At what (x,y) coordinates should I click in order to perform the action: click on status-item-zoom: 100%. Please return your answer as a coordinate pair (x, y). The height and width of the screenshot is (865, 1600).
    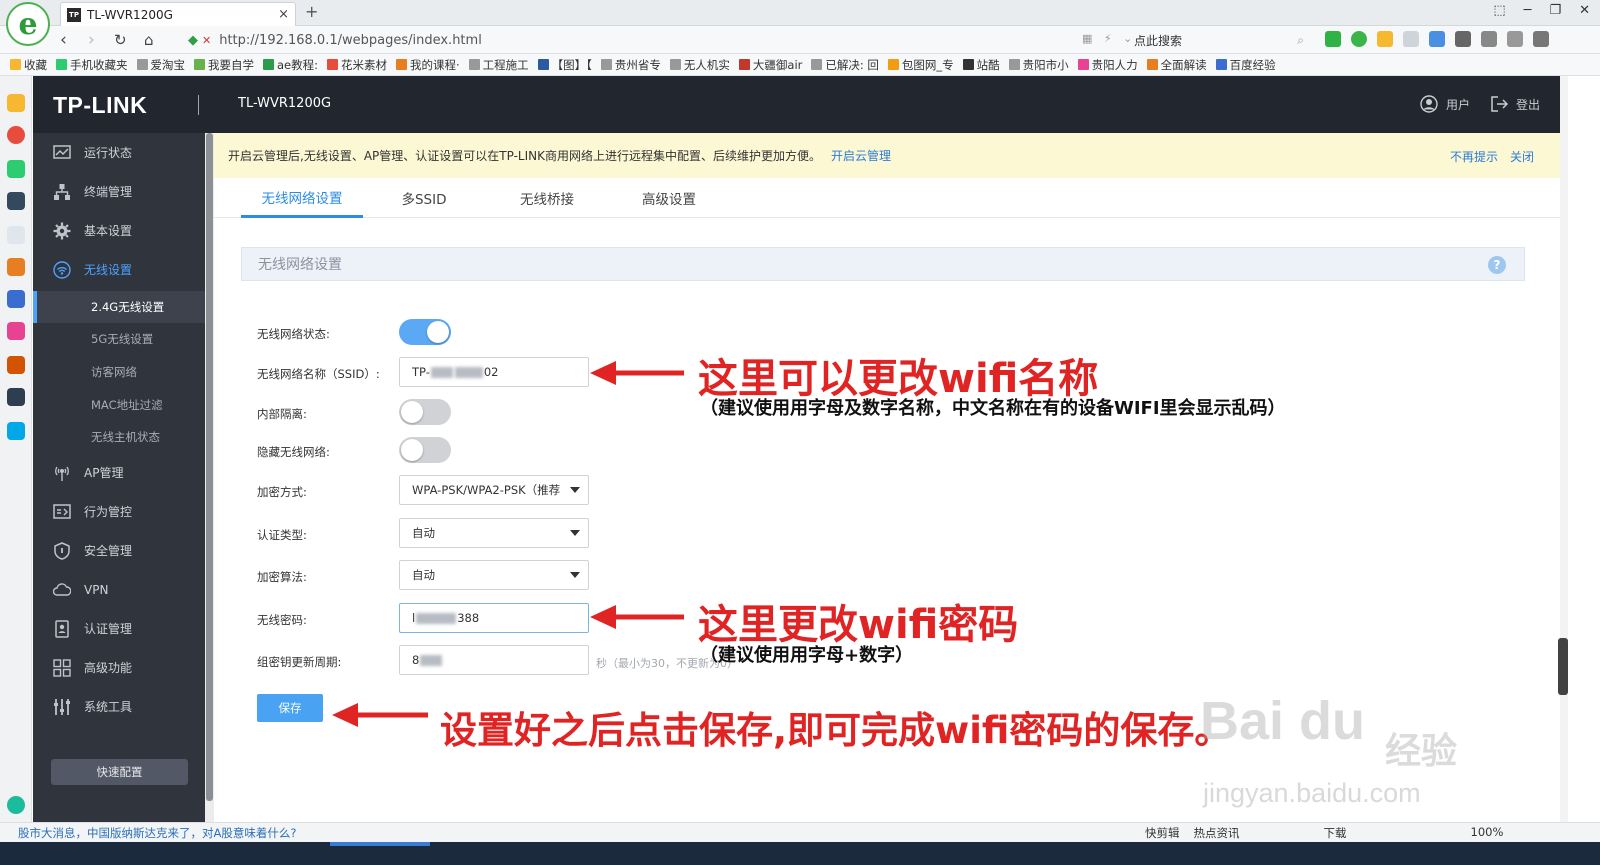
    Looking at the image, I should click on (1487, 833).